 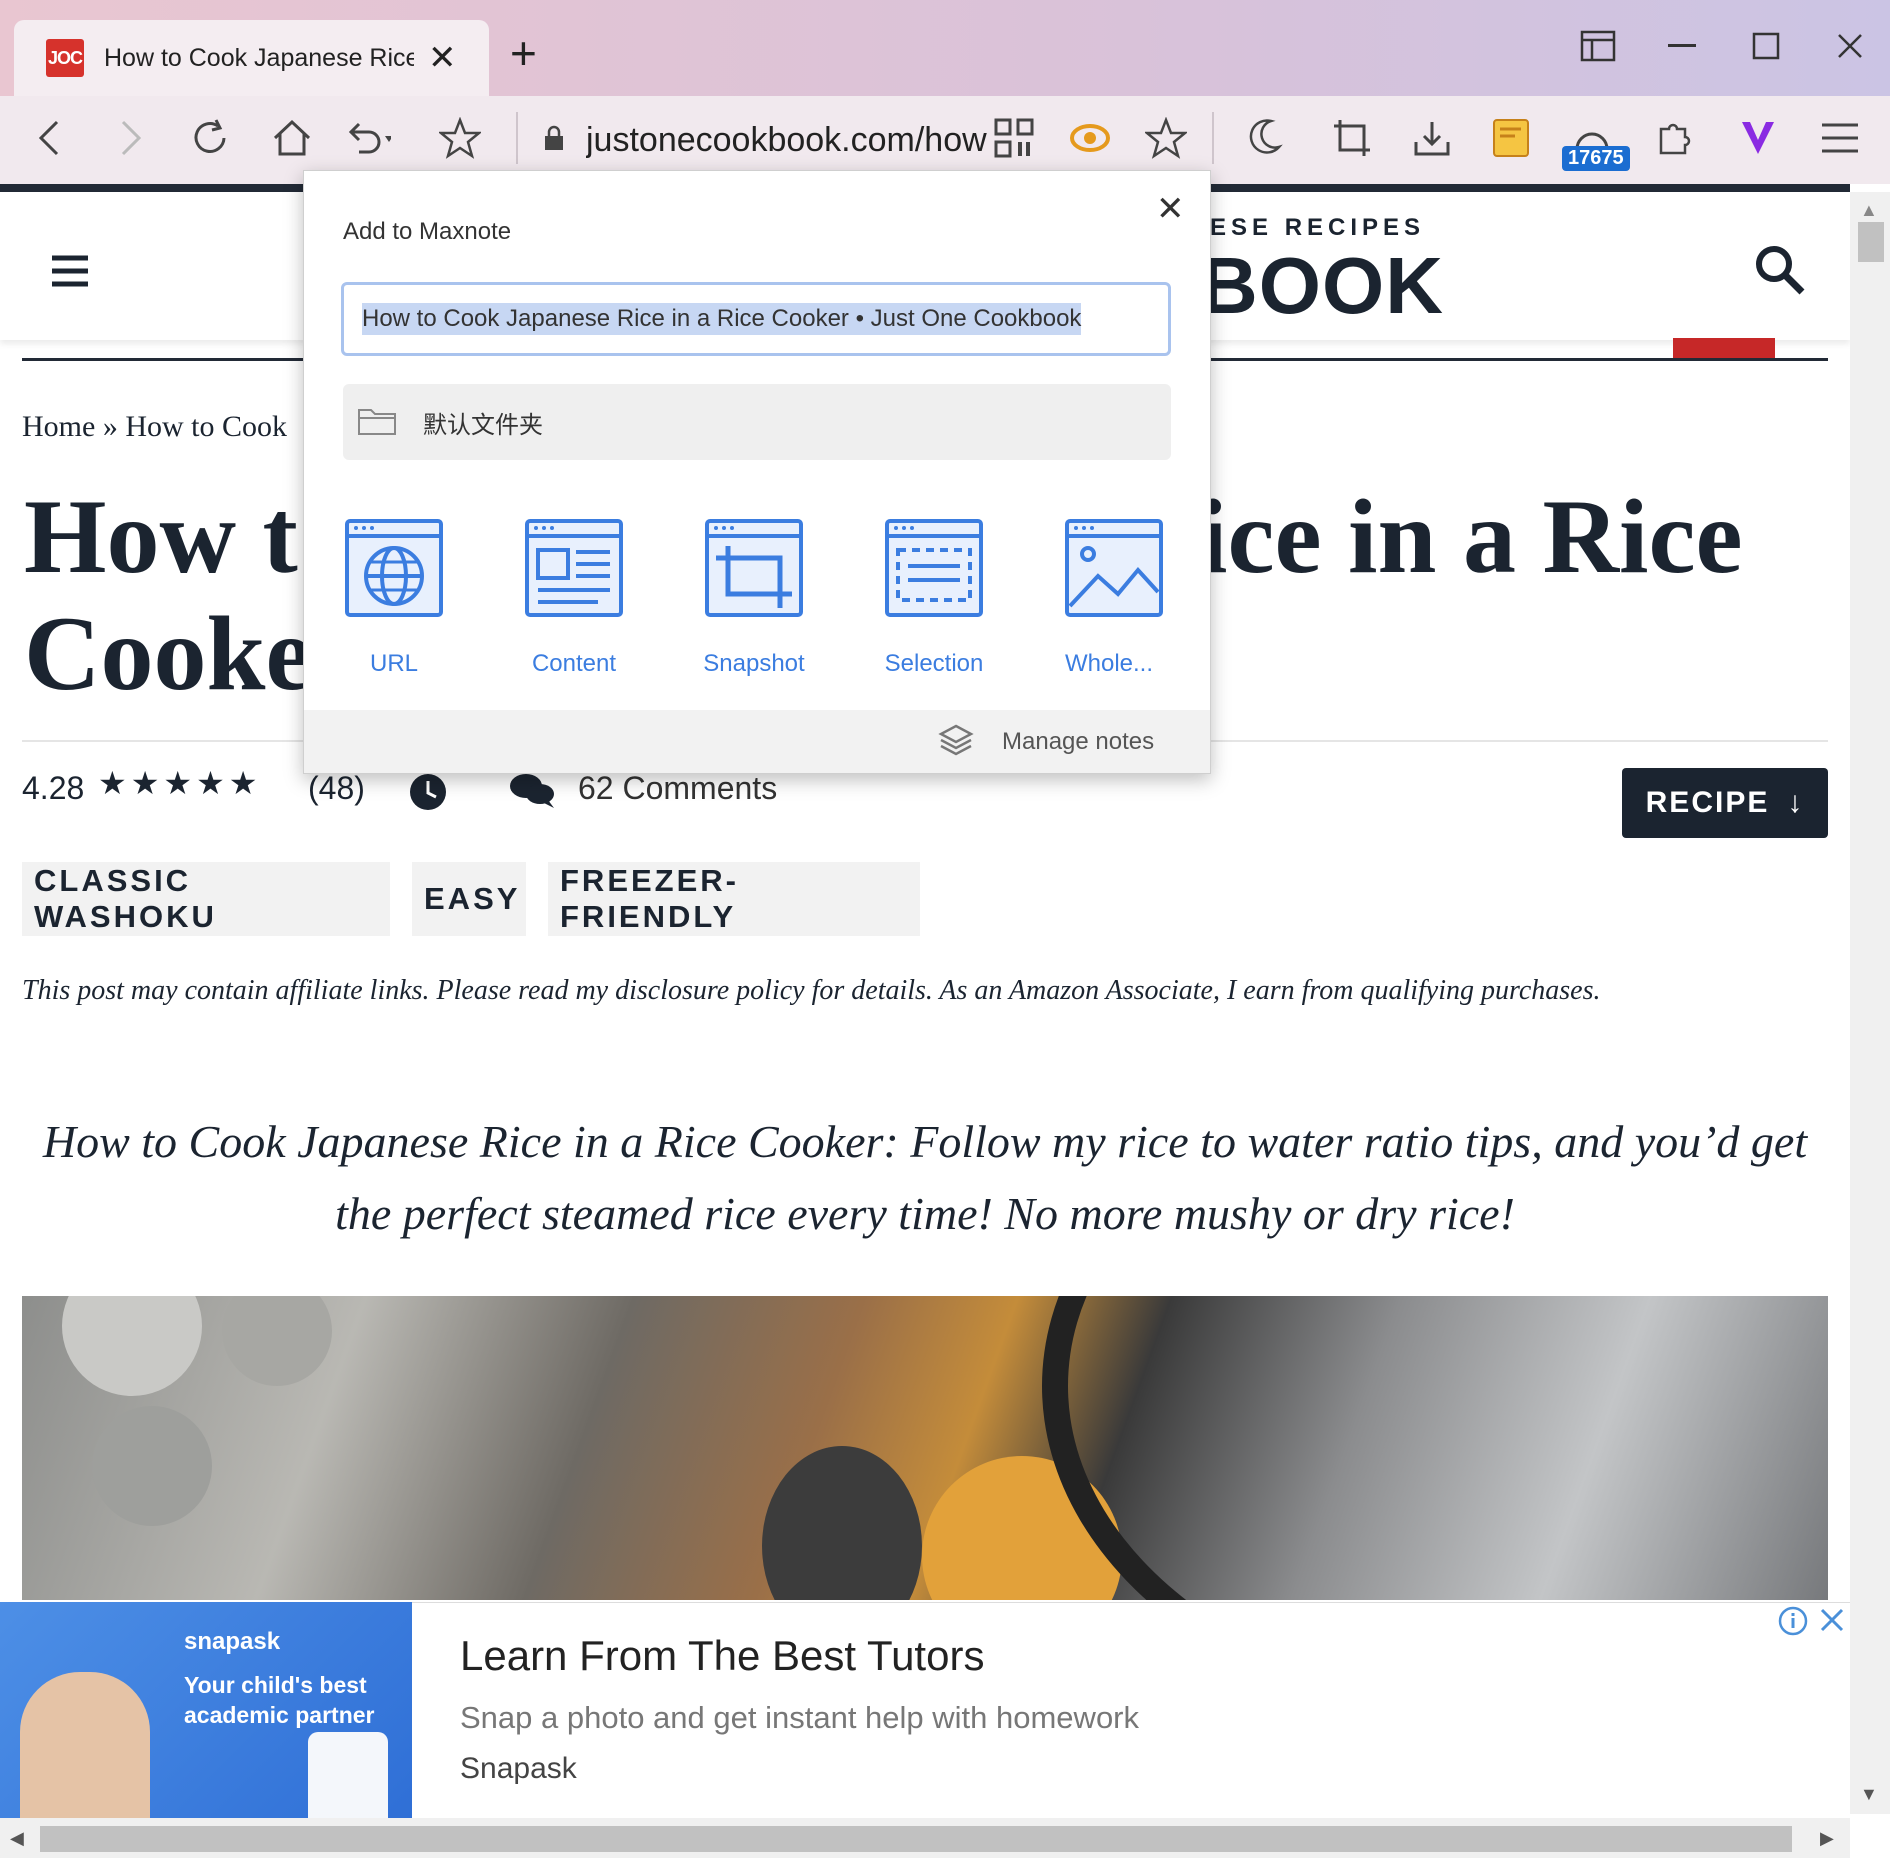 I want to click on qr-code-icon, so click(x=1014, y=138).